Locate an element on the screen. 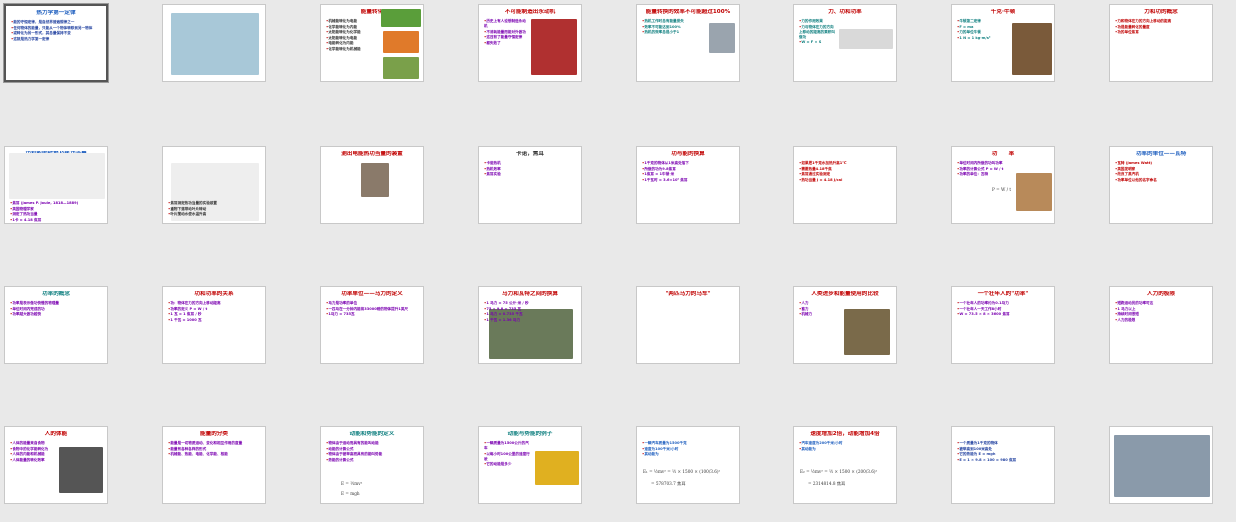  slide-thumbnail: 人力的极限短跑运动员的功率可达1 马力以上持续时间很短人力的极限 is located at coordinates (1161, 325).